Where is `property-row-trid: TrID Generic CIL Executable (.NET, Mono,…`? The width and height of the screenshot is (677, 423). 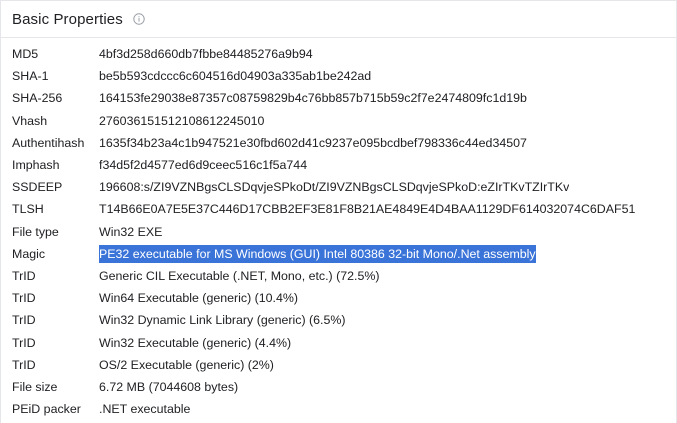 property-row-trid: TrID Generic CIL Executable (.NET, Mono,… is located at coordinates (338, 276).